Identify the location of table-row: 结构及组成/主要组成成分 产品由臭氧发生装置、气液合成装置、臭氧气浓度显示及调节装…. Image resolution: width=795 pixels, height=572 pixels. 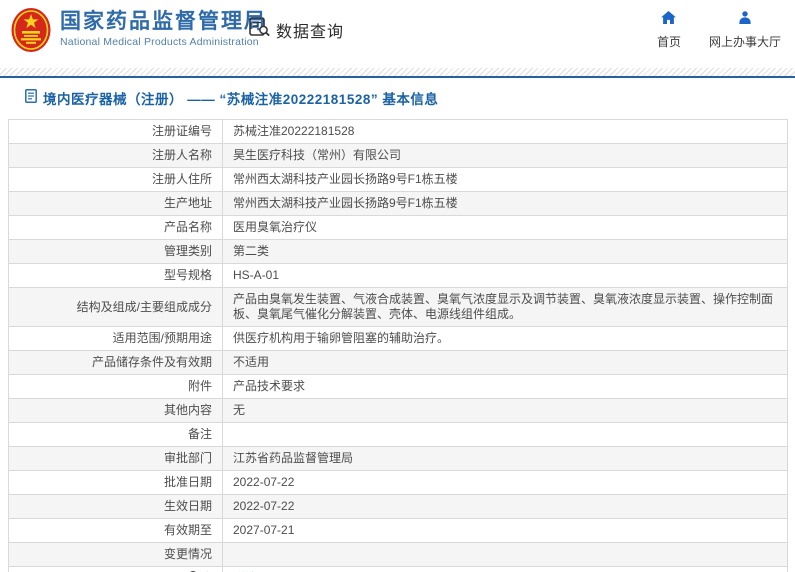
(398, 307).